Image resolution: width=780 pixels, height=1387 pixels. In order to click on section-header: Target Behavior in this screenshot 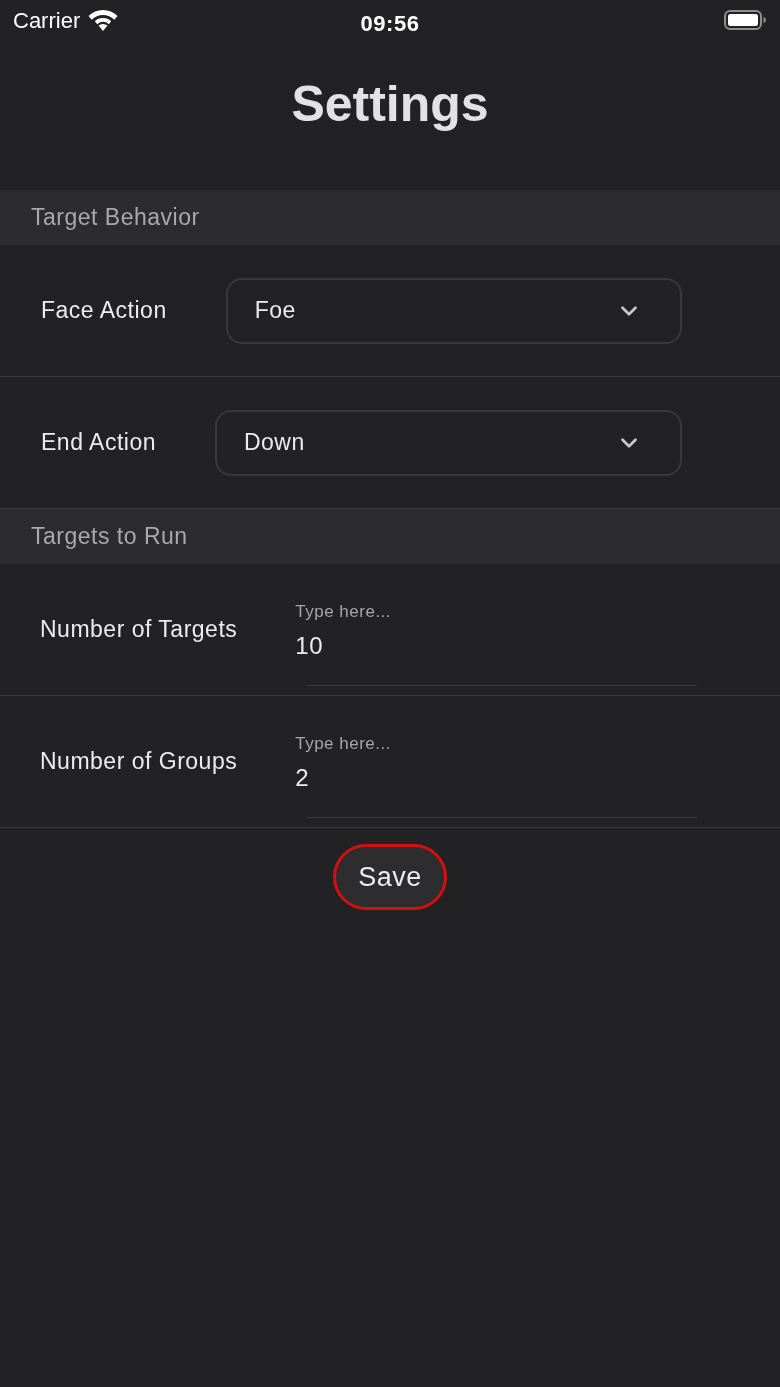, I will do `click(390, 217)`.